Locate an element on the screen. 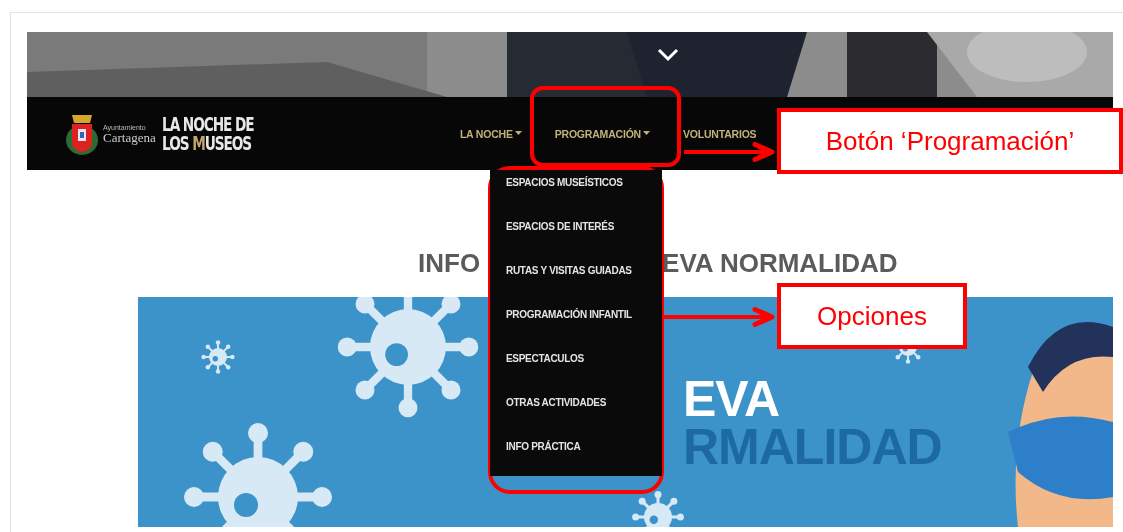 The width and height of the screenshot is (1123, 532). menu-item: RUTAS Y VISITAS GUIADAS is located at coordinates (569, 271).